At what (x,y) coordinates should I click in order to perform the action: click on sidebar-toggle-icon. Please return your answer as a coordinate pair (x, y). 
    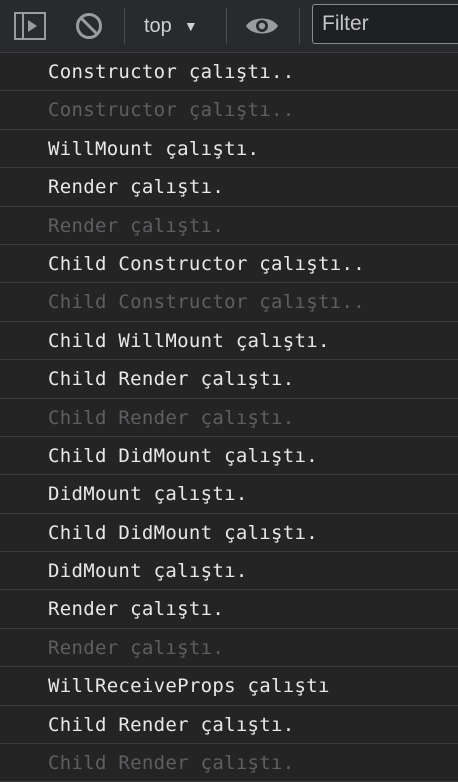
    Looking at the image, I should click on (30, 26).